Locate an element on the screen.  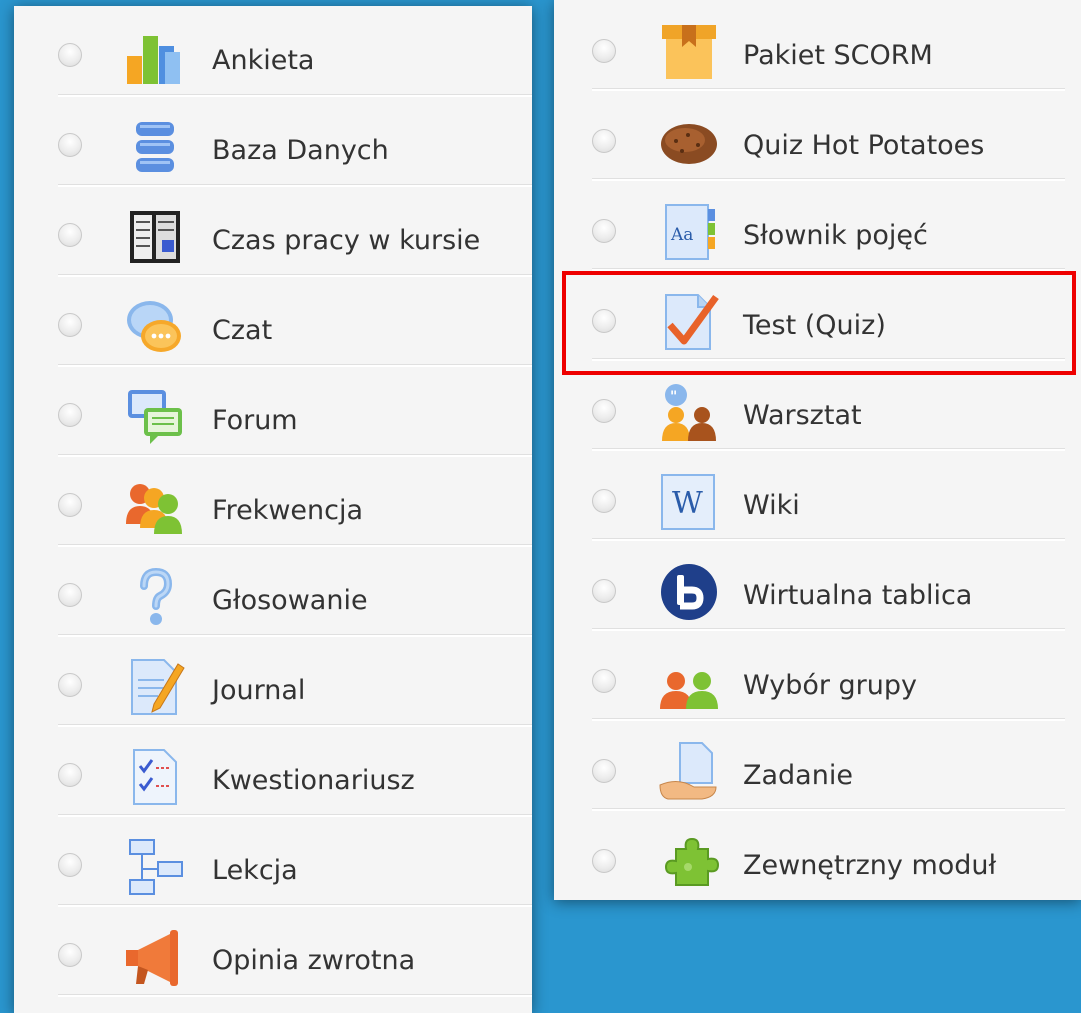
activity-option-glosowanie: Głosowanie is located at coordinates (273, 591).